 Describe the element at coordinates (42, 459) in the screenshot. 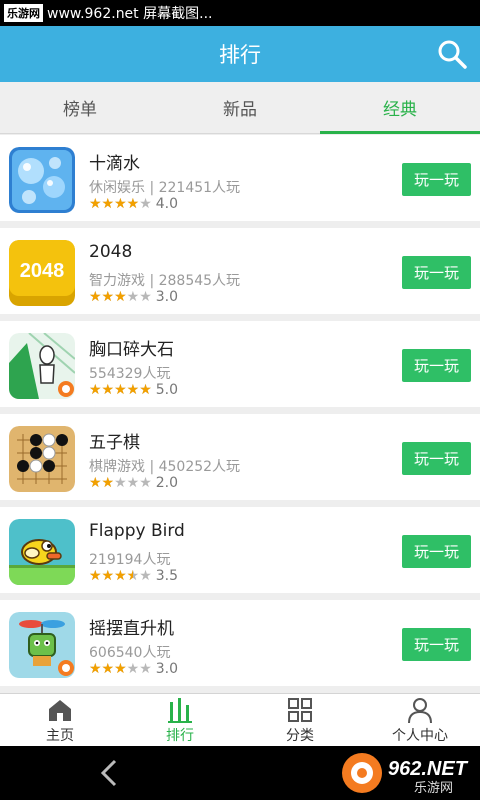

I see `gomoku-board-icon` at that location.